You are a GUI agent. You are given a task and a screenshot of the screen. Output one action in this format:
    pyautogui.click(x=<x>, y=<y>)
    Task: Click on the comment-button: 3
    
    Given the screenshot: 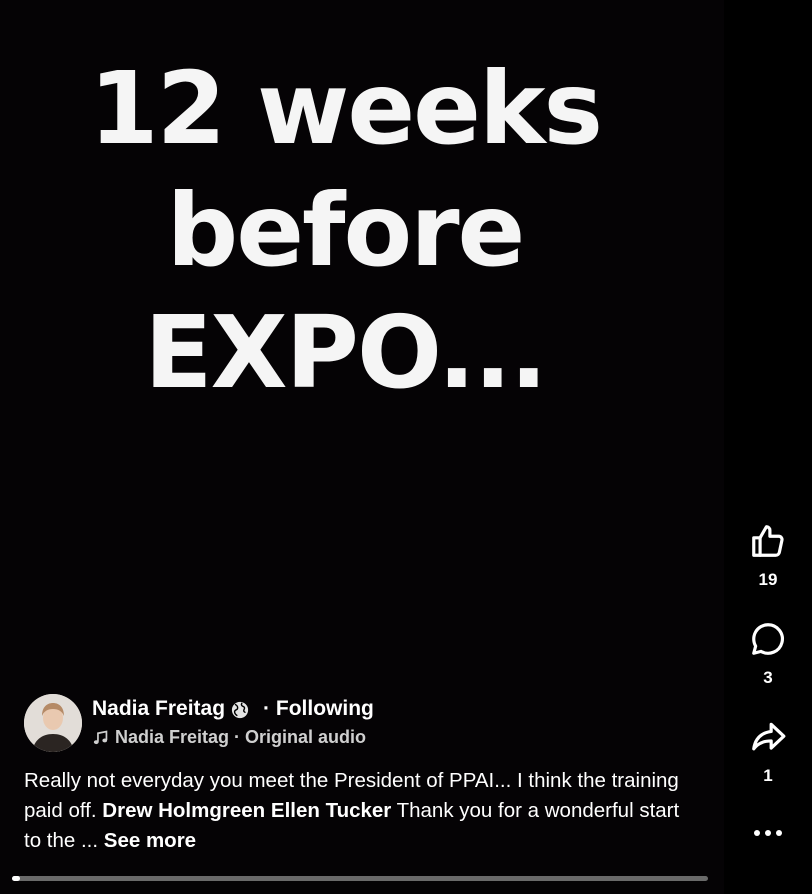 What is the action you would take?
    pyautogui.click(x=768, y=654)
    